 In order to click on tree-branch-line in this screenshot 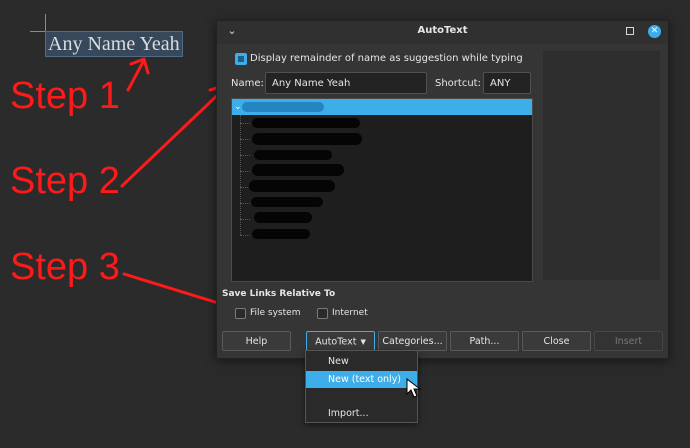, I will do `click(241, 175)`.